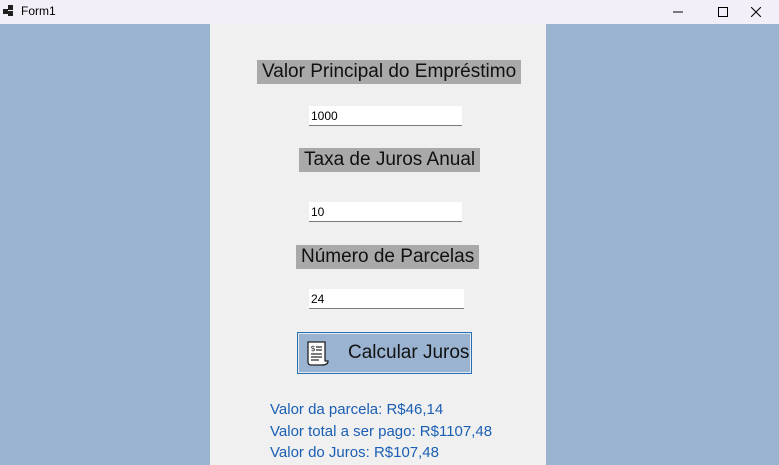 This screenshot has height=465, width=779. Describe the element at coordinates (38, 11) in the screenshot. I see `window-title: Form1` at that location.